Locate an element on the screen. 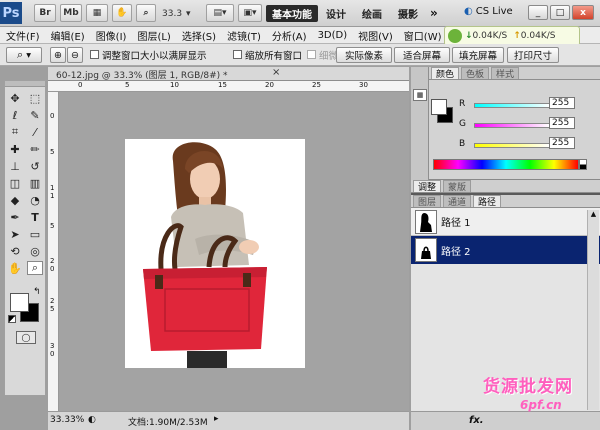 The width and height of the screenshot is (600, 430). tool-preset-picker: ⌕ ▾ is located at coordinates (24, 55).